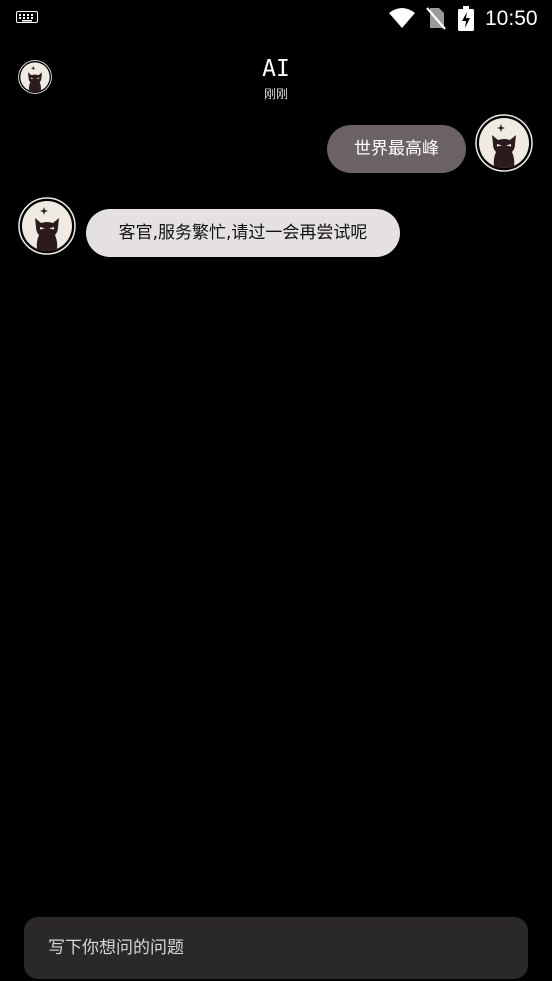 The height and width of the screenshot is (981, 552). I want to click on message-input, so click(278, 948).